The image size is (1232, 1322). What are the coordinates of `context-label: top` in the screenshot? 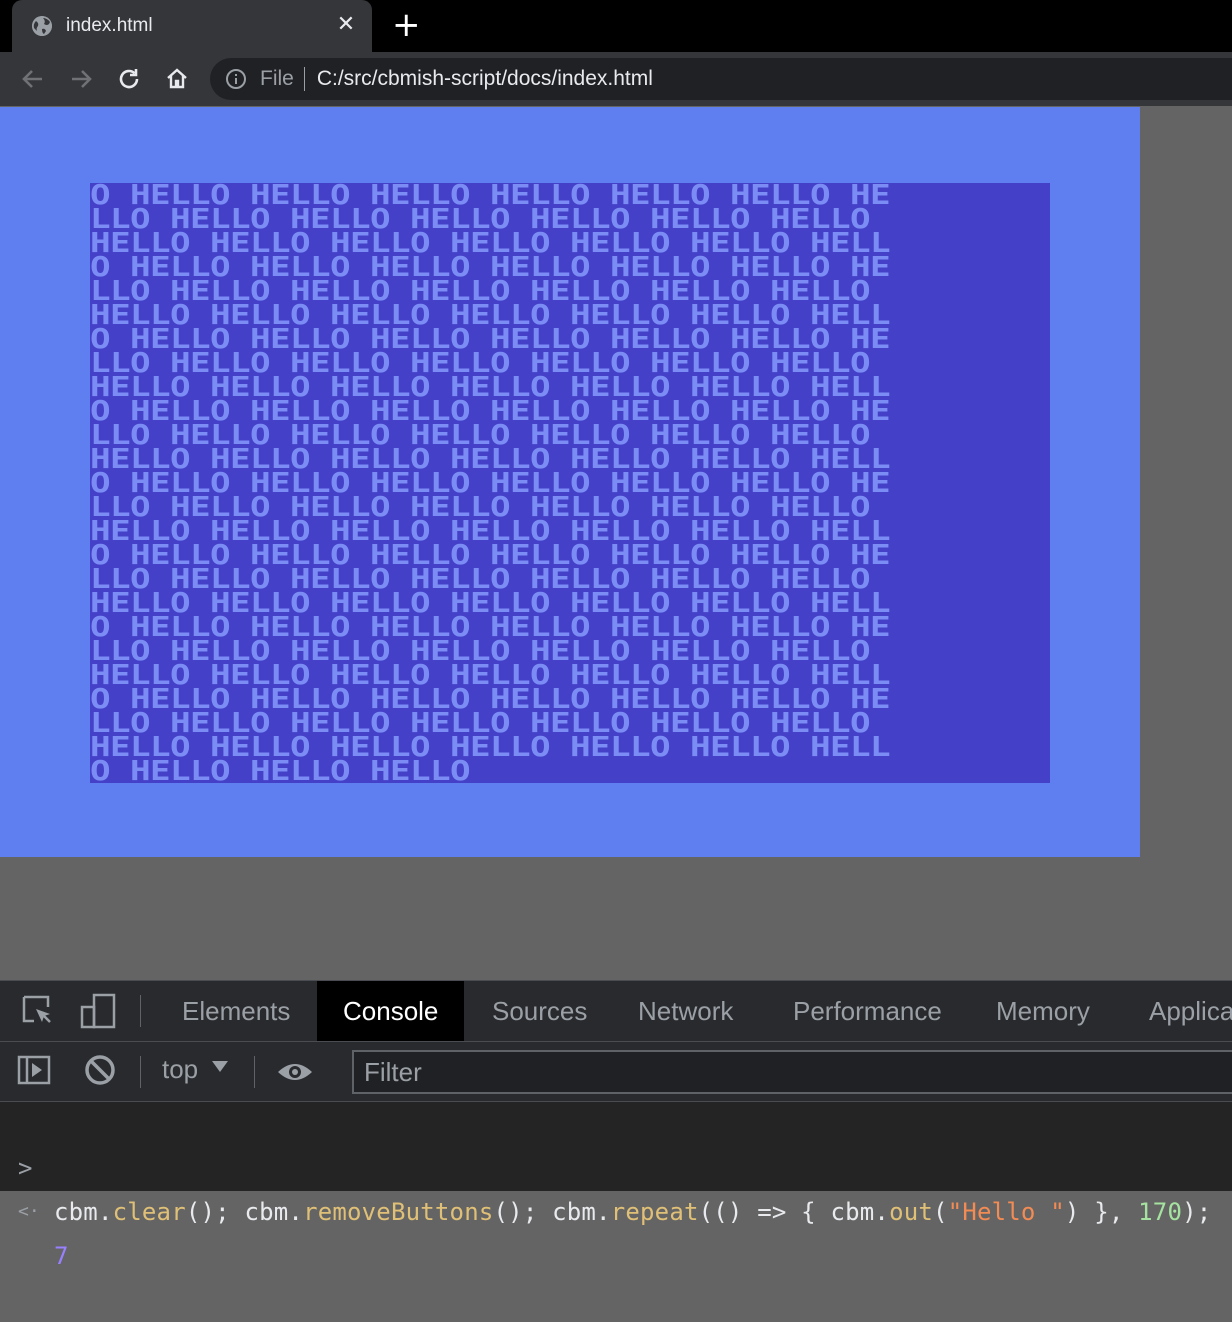 It's located at (180, 1069).